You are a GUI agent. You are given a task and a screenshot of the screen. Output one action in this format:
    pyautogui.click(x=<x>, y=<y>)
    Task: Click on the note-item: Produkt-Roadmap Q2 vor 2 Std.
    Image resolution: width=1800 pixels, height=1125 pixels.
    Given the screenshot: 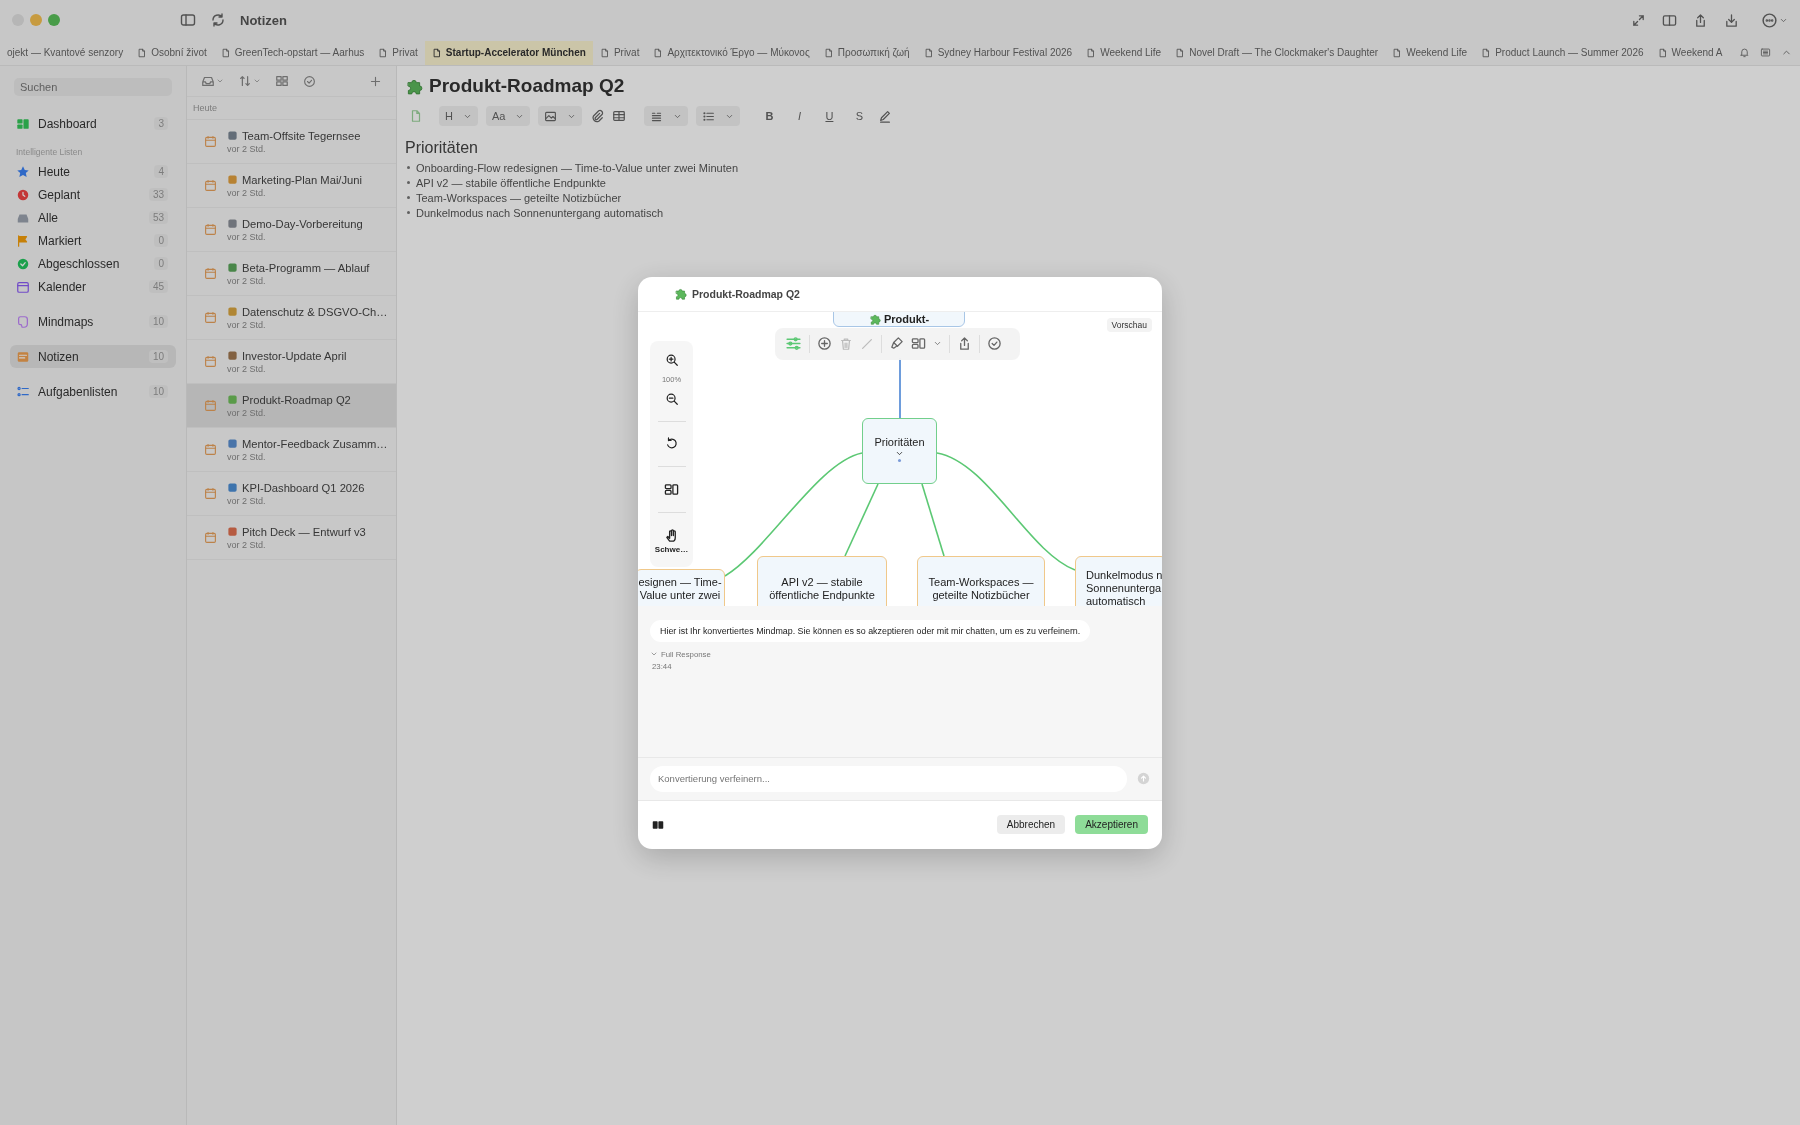 What is the action you would take?
    pyautogui.click(x=291, y=406)
    